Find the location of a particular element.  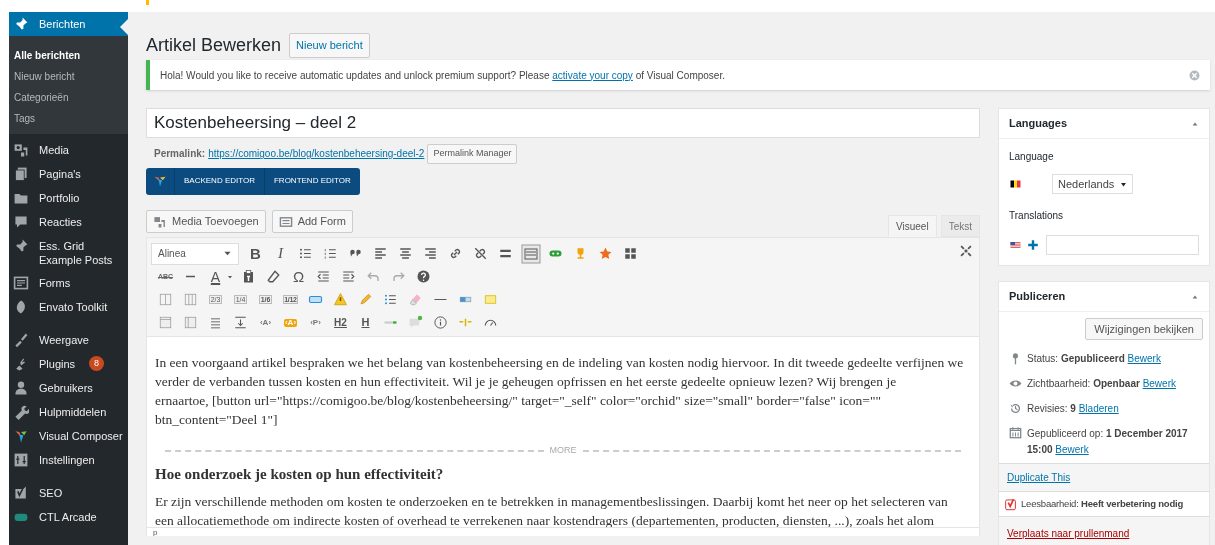

two-columns-icon is located at coordinates (165, 299).